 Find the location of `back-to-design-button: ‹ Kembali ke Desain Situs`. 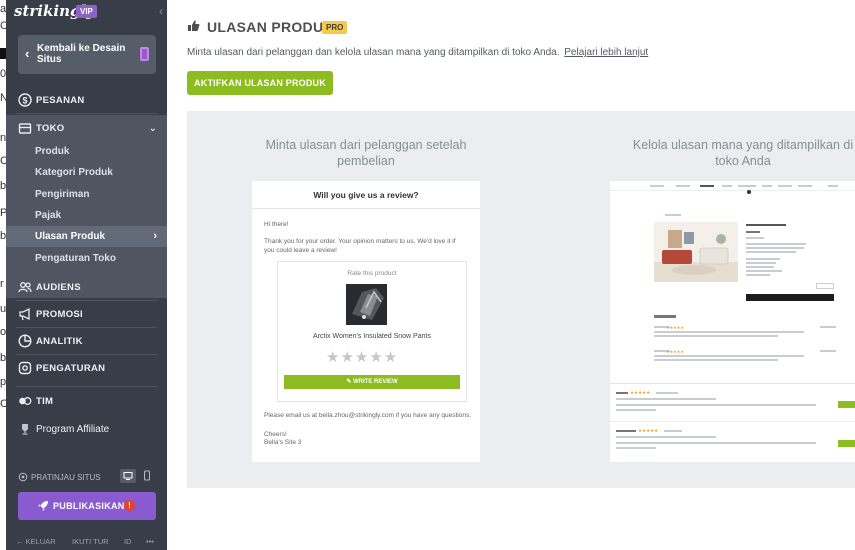

back-to-design-button: ‹ Kembali ke Desain Situs is located at coordinates (87, 54).